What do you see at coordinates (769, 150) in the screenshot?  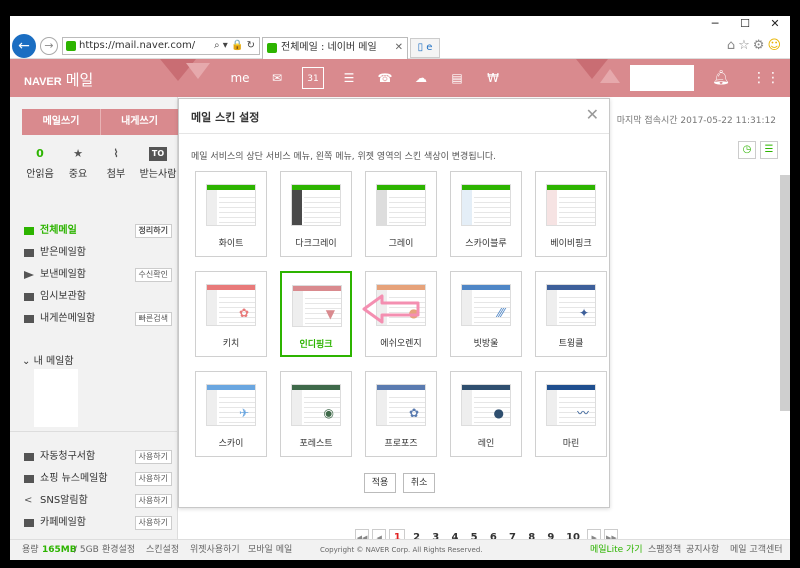 I see `list-view-icon: ☰` at bounding box center [769, 150].